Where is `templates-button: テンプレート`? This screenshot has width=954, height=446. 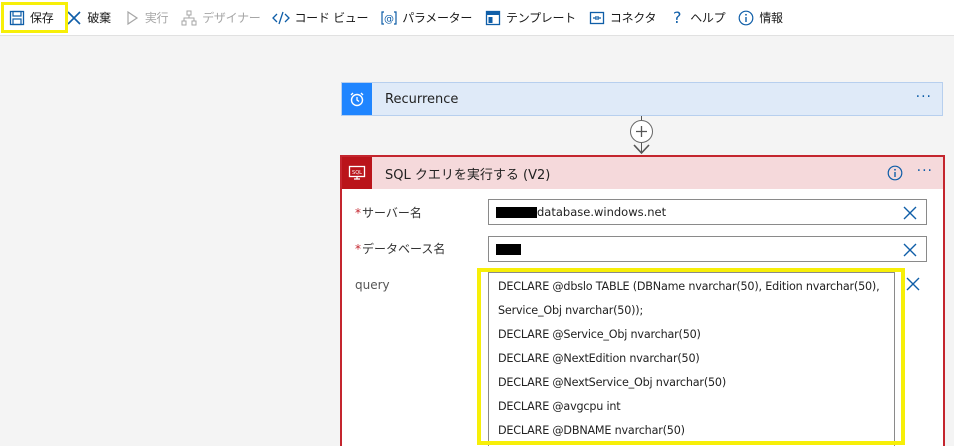
templates-button: テンプレート is located at coordinates (530, 18).